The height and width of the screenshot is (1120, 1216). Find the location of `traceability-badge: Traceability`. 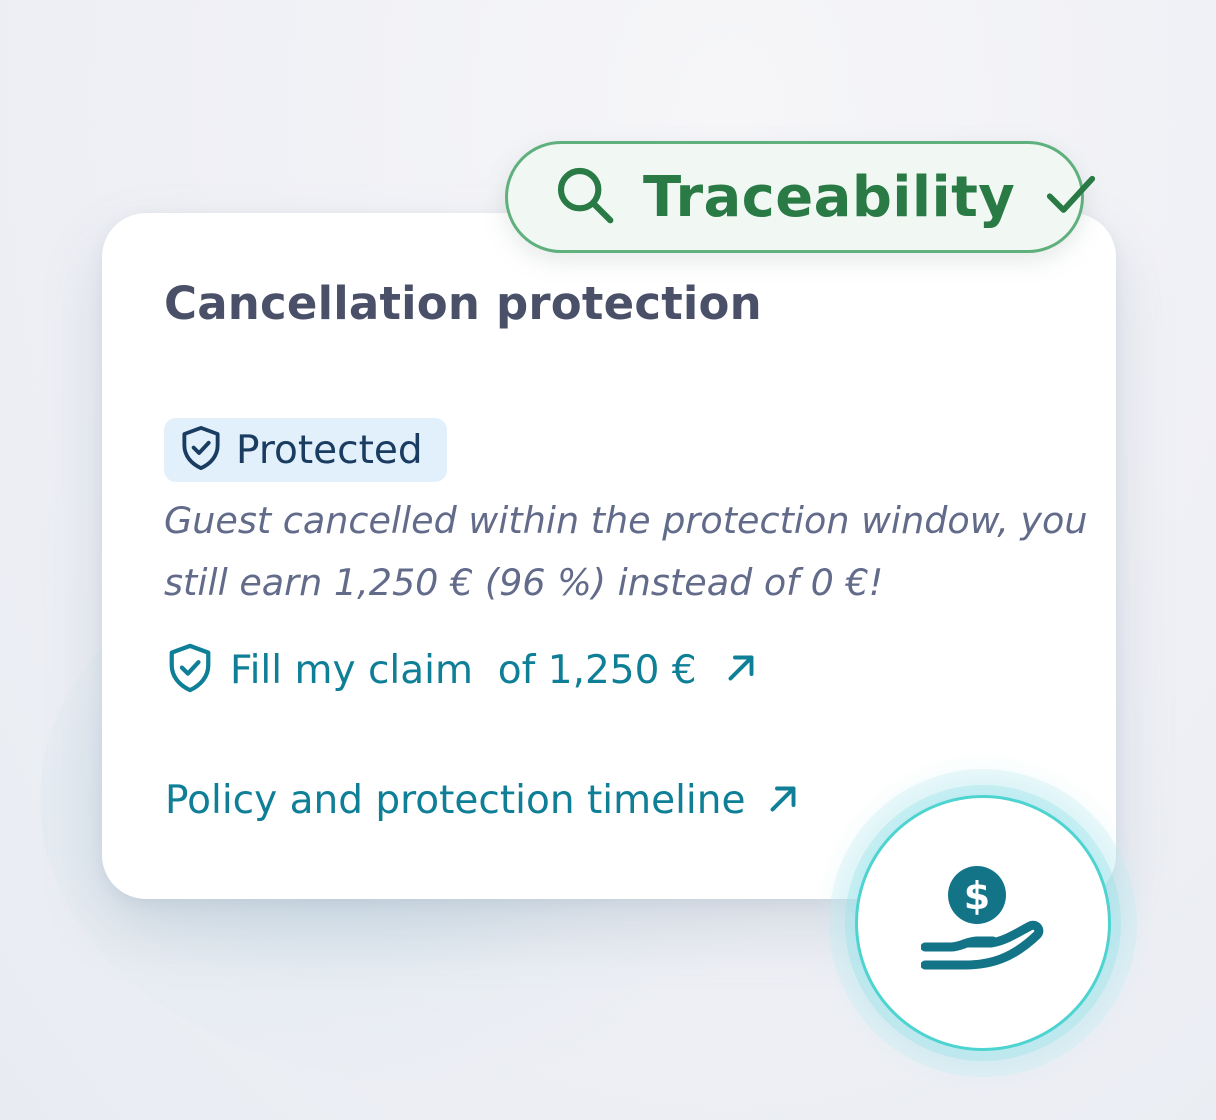

traceability-badge: Traceability is located at coordinates (800, 197).